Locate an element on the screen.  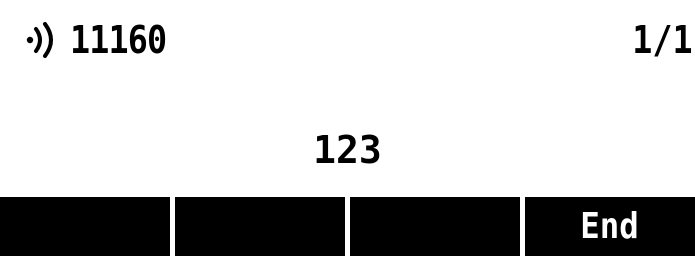
line-number: 11160 is located at coordinates (118, 40).